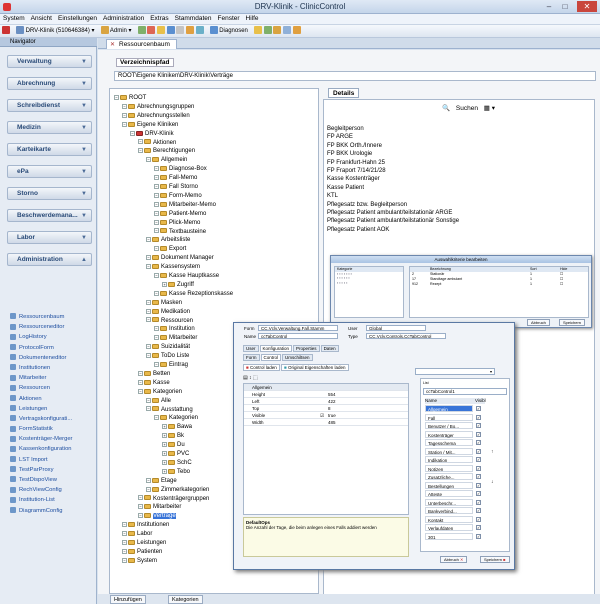  What do you see at coordinates (322, 415) in the screenshot?
I see `visible-checkbox: ☑` at bounding box center [322, 415].